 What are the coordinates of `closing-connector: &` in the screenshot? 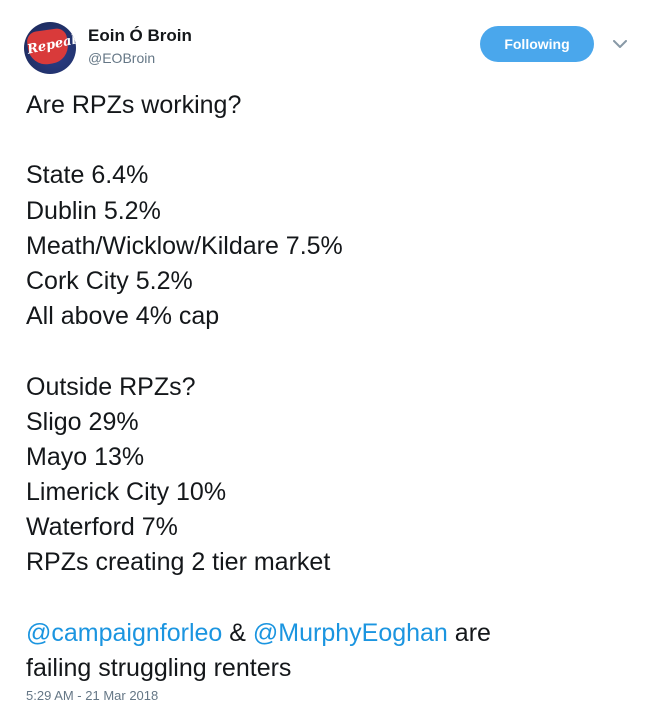 It's located at (237, 632).